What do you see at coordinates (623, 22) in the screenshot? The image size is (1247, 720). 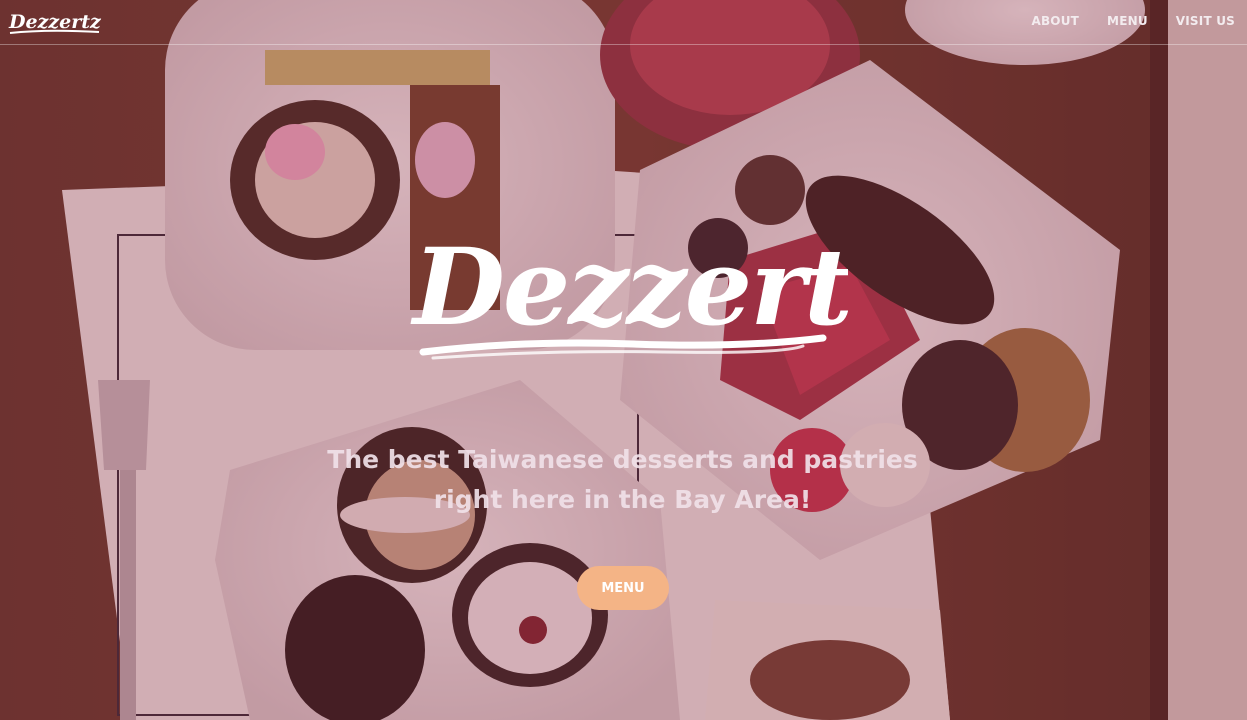 I see `top-navigation: Dezzertz ABOUT MENU VISIT US` at bounding box center [623, 22].